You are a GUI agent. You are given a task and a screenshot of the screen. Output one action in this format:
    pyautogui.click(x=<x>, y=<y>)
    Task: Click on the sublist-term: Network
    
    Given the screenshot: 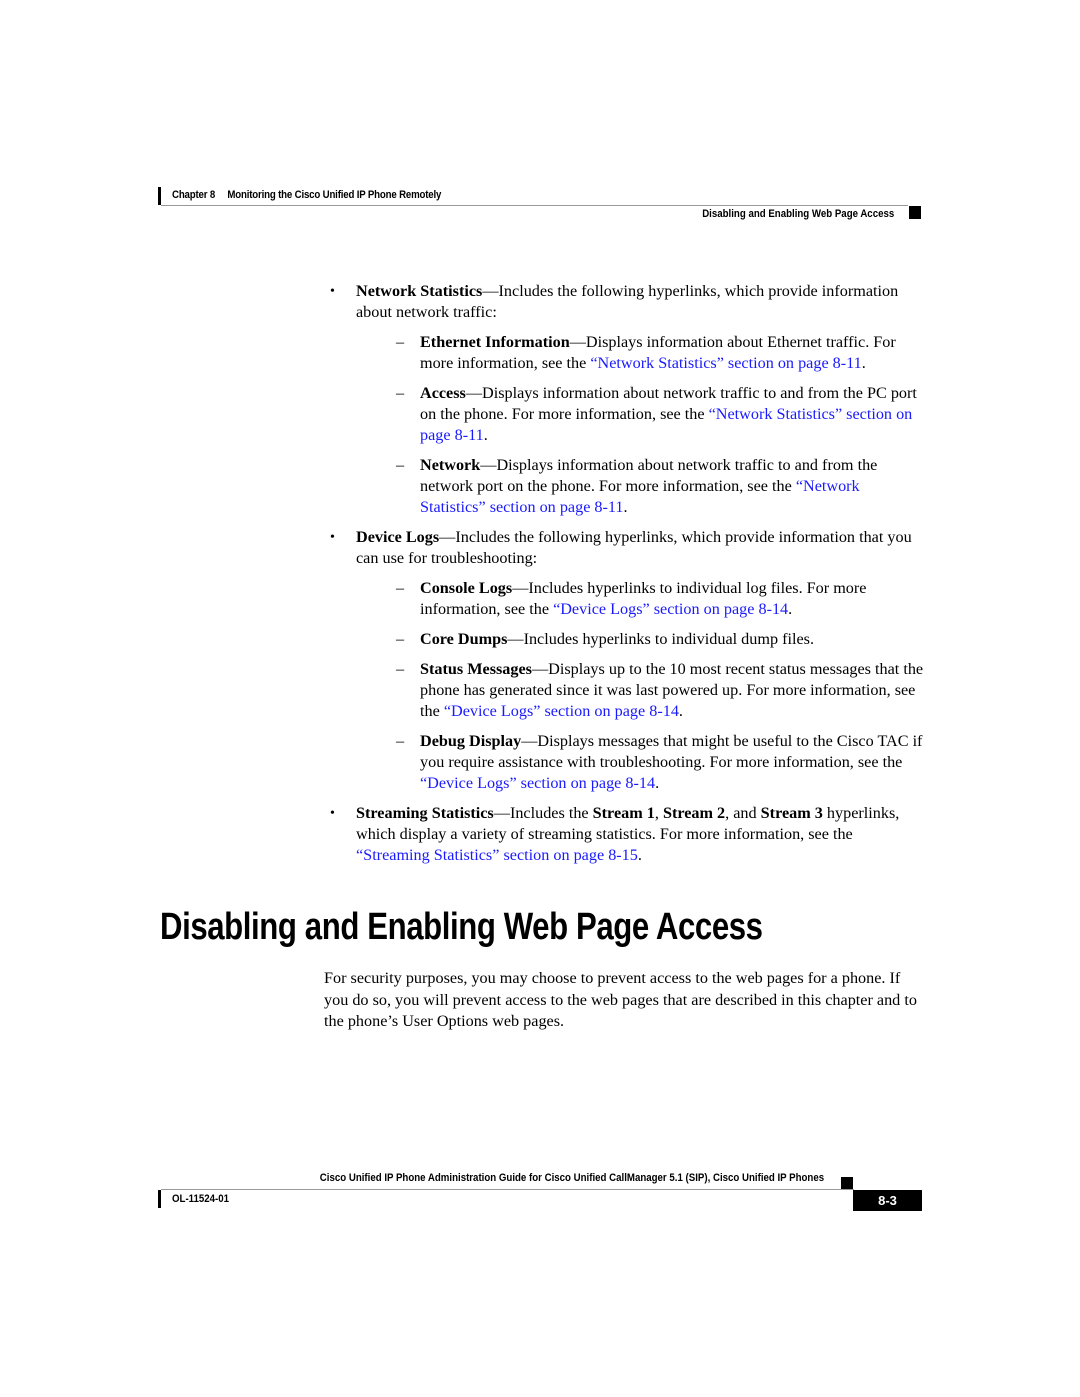 What is the action you would take?
    pyautogui.click(x=450, y=465)
    